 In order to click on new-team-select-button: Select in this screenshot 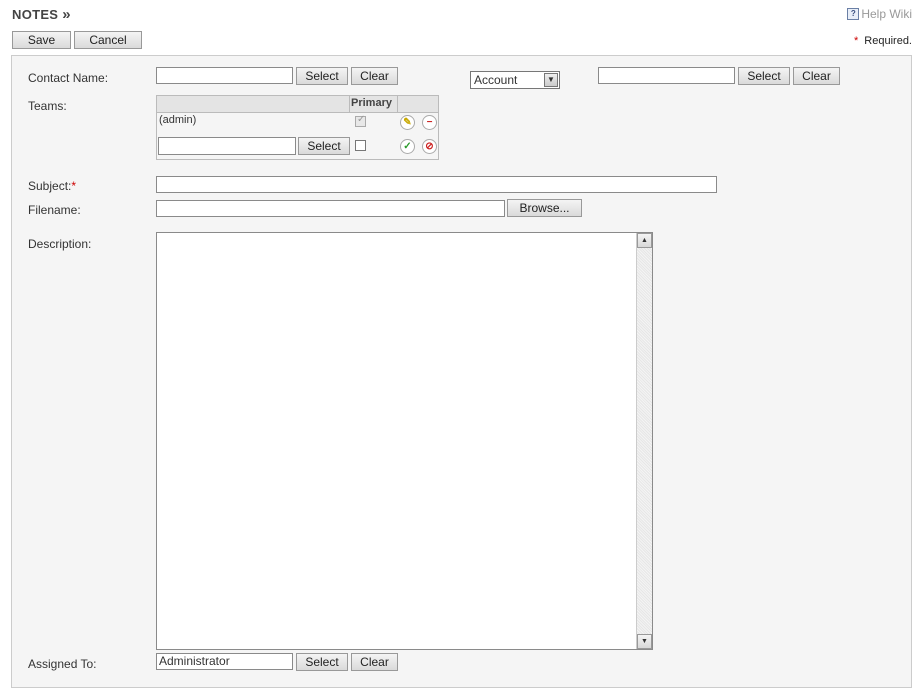, I will do `click(324, 146)`.